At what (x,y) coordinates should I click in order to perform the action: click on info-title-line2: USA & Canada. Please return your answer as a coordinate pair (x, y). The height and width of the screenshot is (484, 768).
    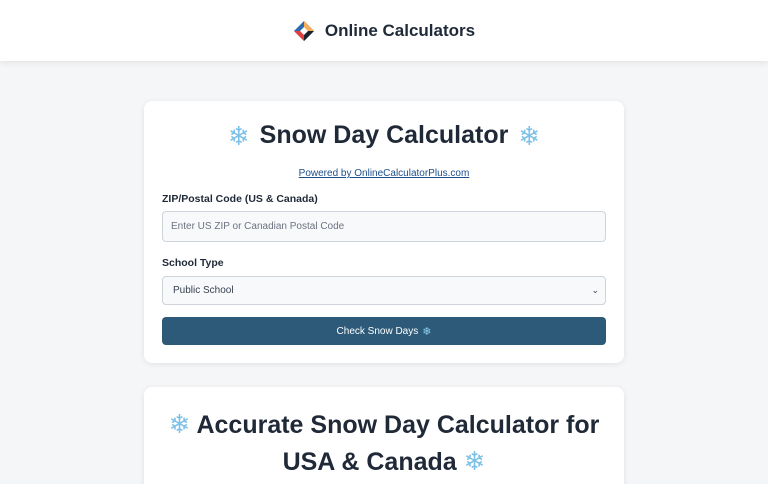
    Looking at the image, I should click on (369, 462).